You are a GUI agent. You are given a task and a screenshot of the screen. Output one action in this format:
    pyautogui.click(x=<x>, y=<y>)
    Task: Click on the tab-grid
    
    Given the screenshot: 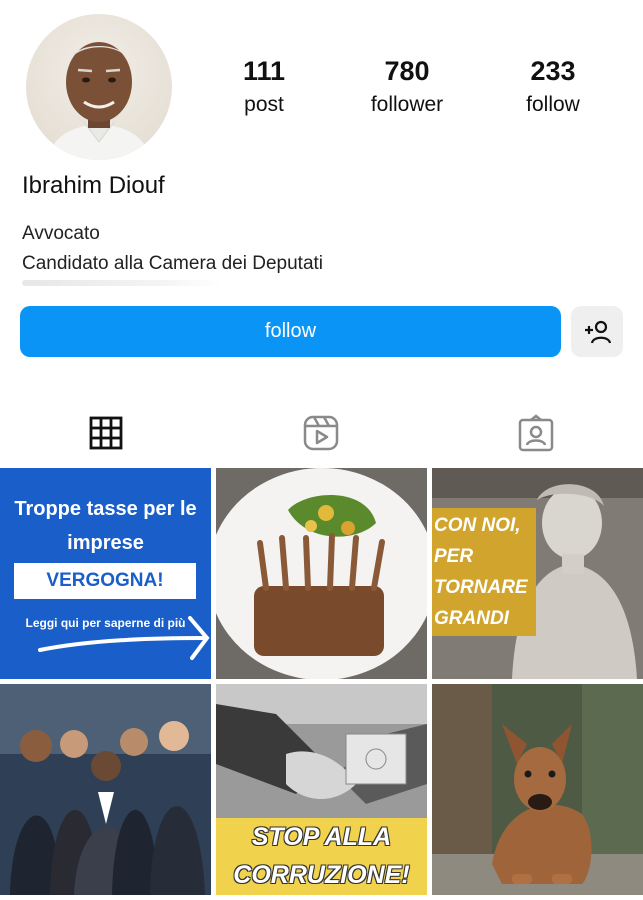 What is the action you would take?
    pyautogui.click(x=106, y=433)
    